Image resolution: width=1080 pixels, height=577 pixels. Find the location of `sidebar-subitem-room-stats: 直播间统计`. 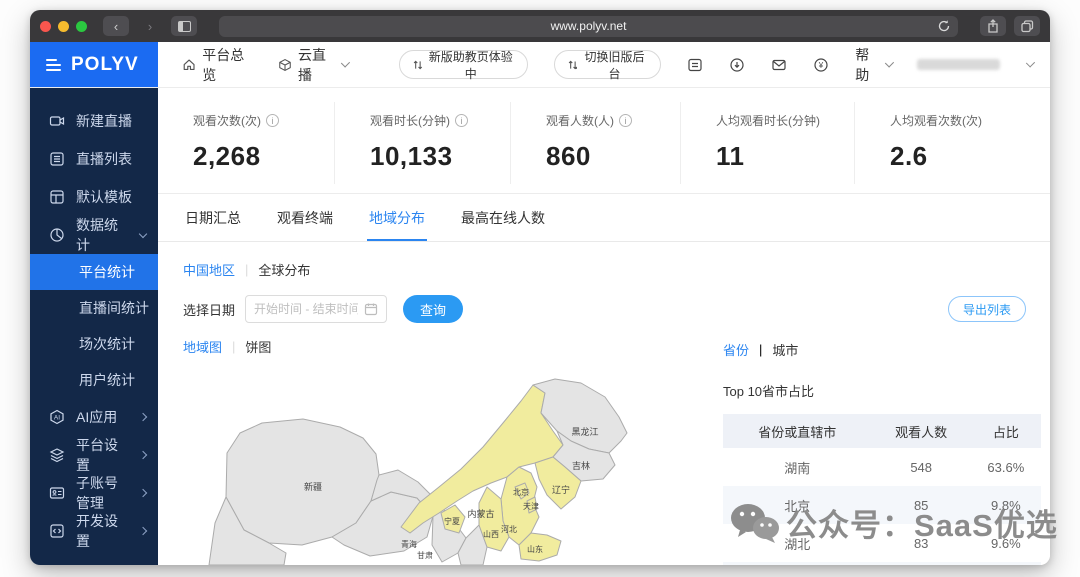

sidebar-subitem-room-stats: 直播间统计 is located at coordinates (94, 308).